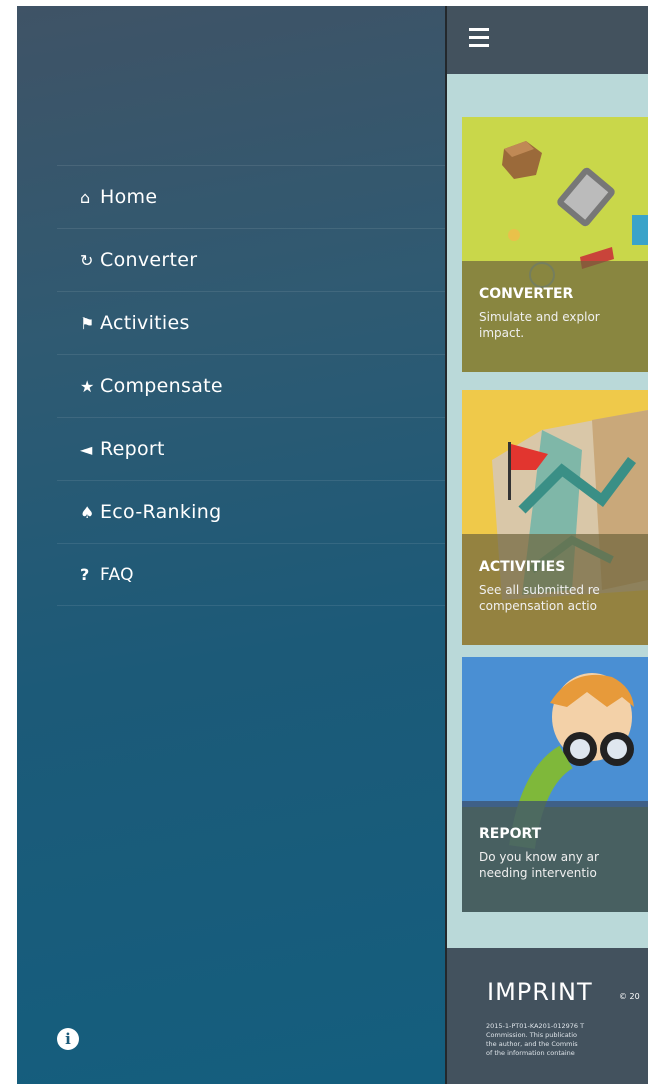  I want to click on flag-icon: ⚑, so click(87, 323).